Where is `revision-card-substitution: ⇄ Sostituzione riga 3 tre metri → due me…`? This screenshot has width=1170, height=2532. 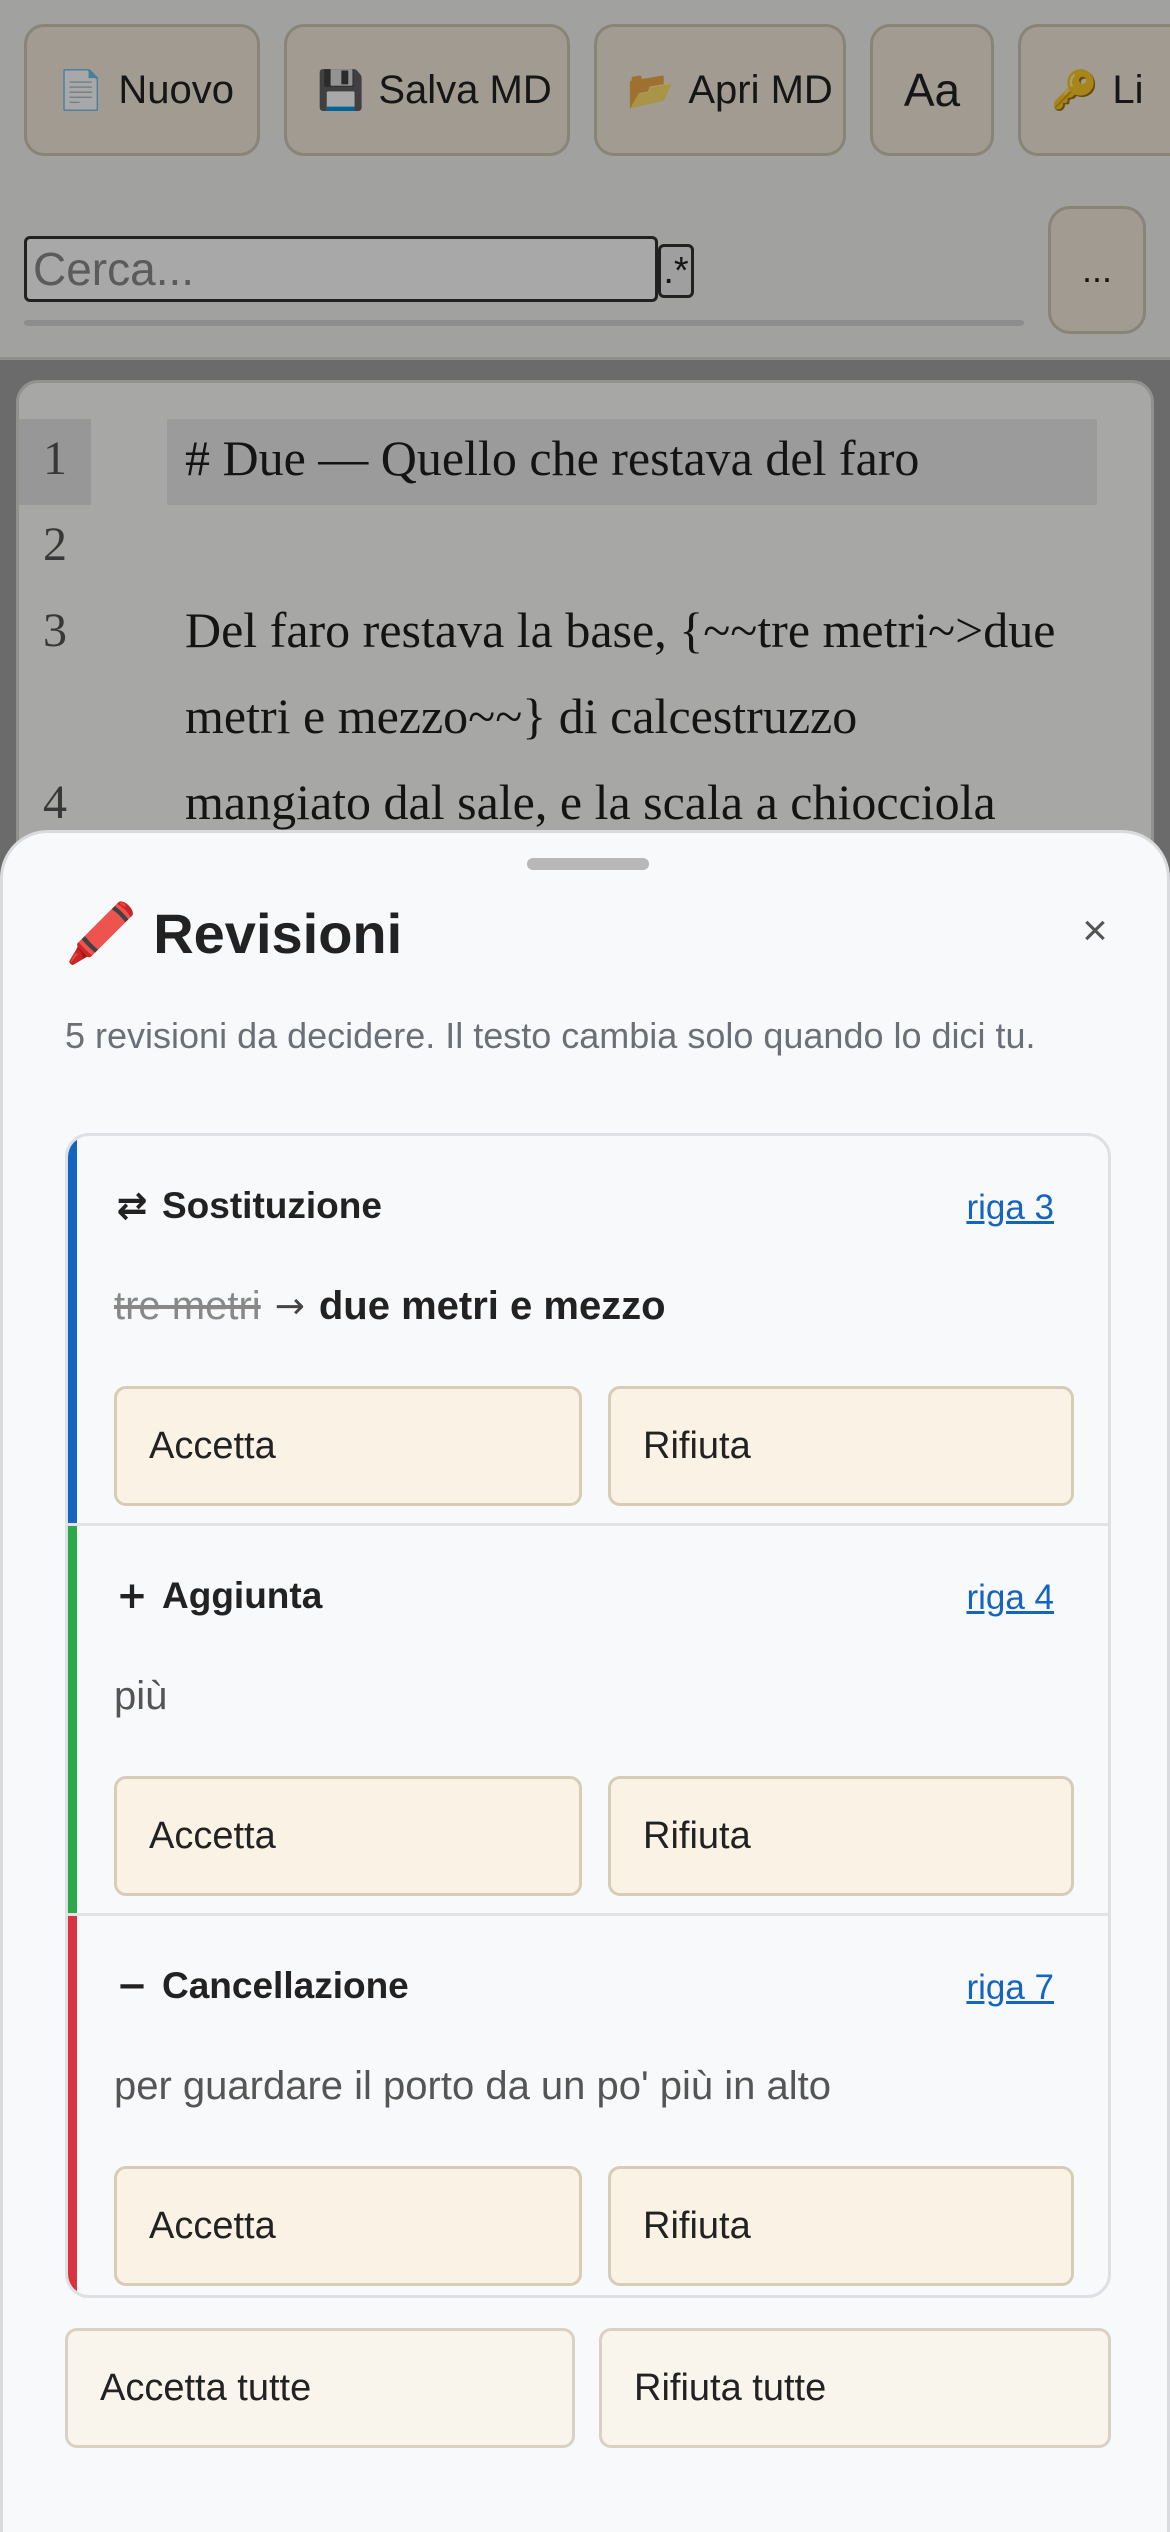 revision-card-substitution: ⇄ Sostituzione riga 3 tre metri → due me… is located at coordinates (588, 1331).